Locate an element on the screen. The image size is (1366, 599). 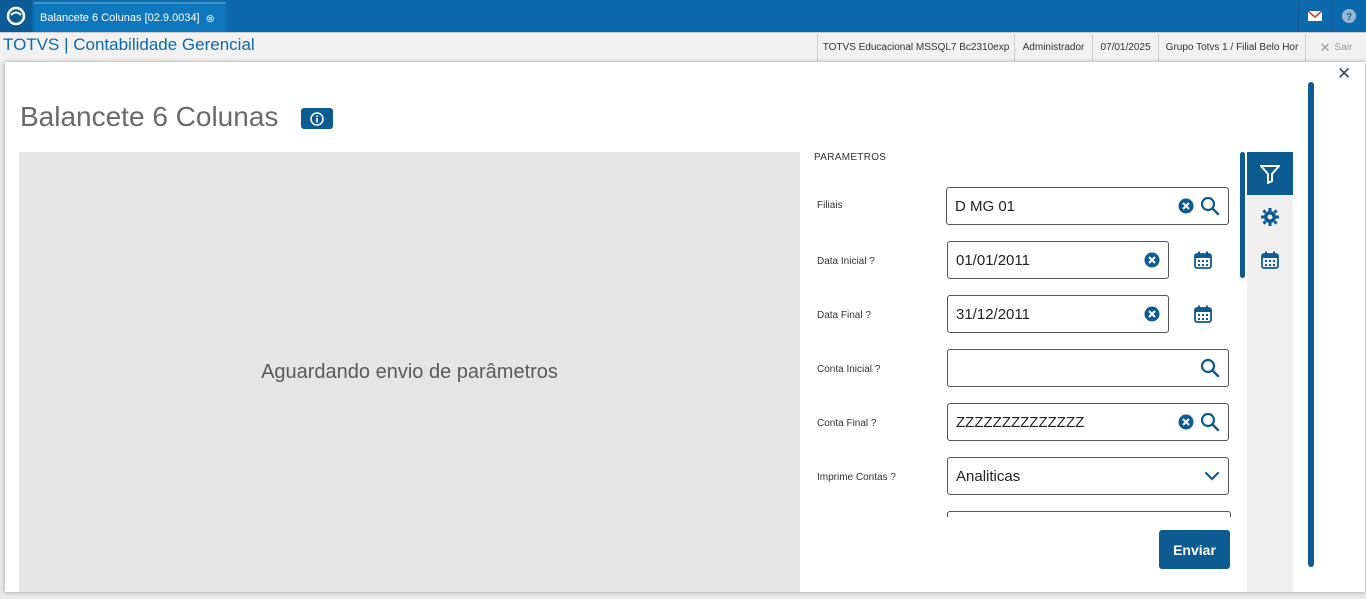
params-section-title: PARAMETROS is located at coordinates (850, 157).